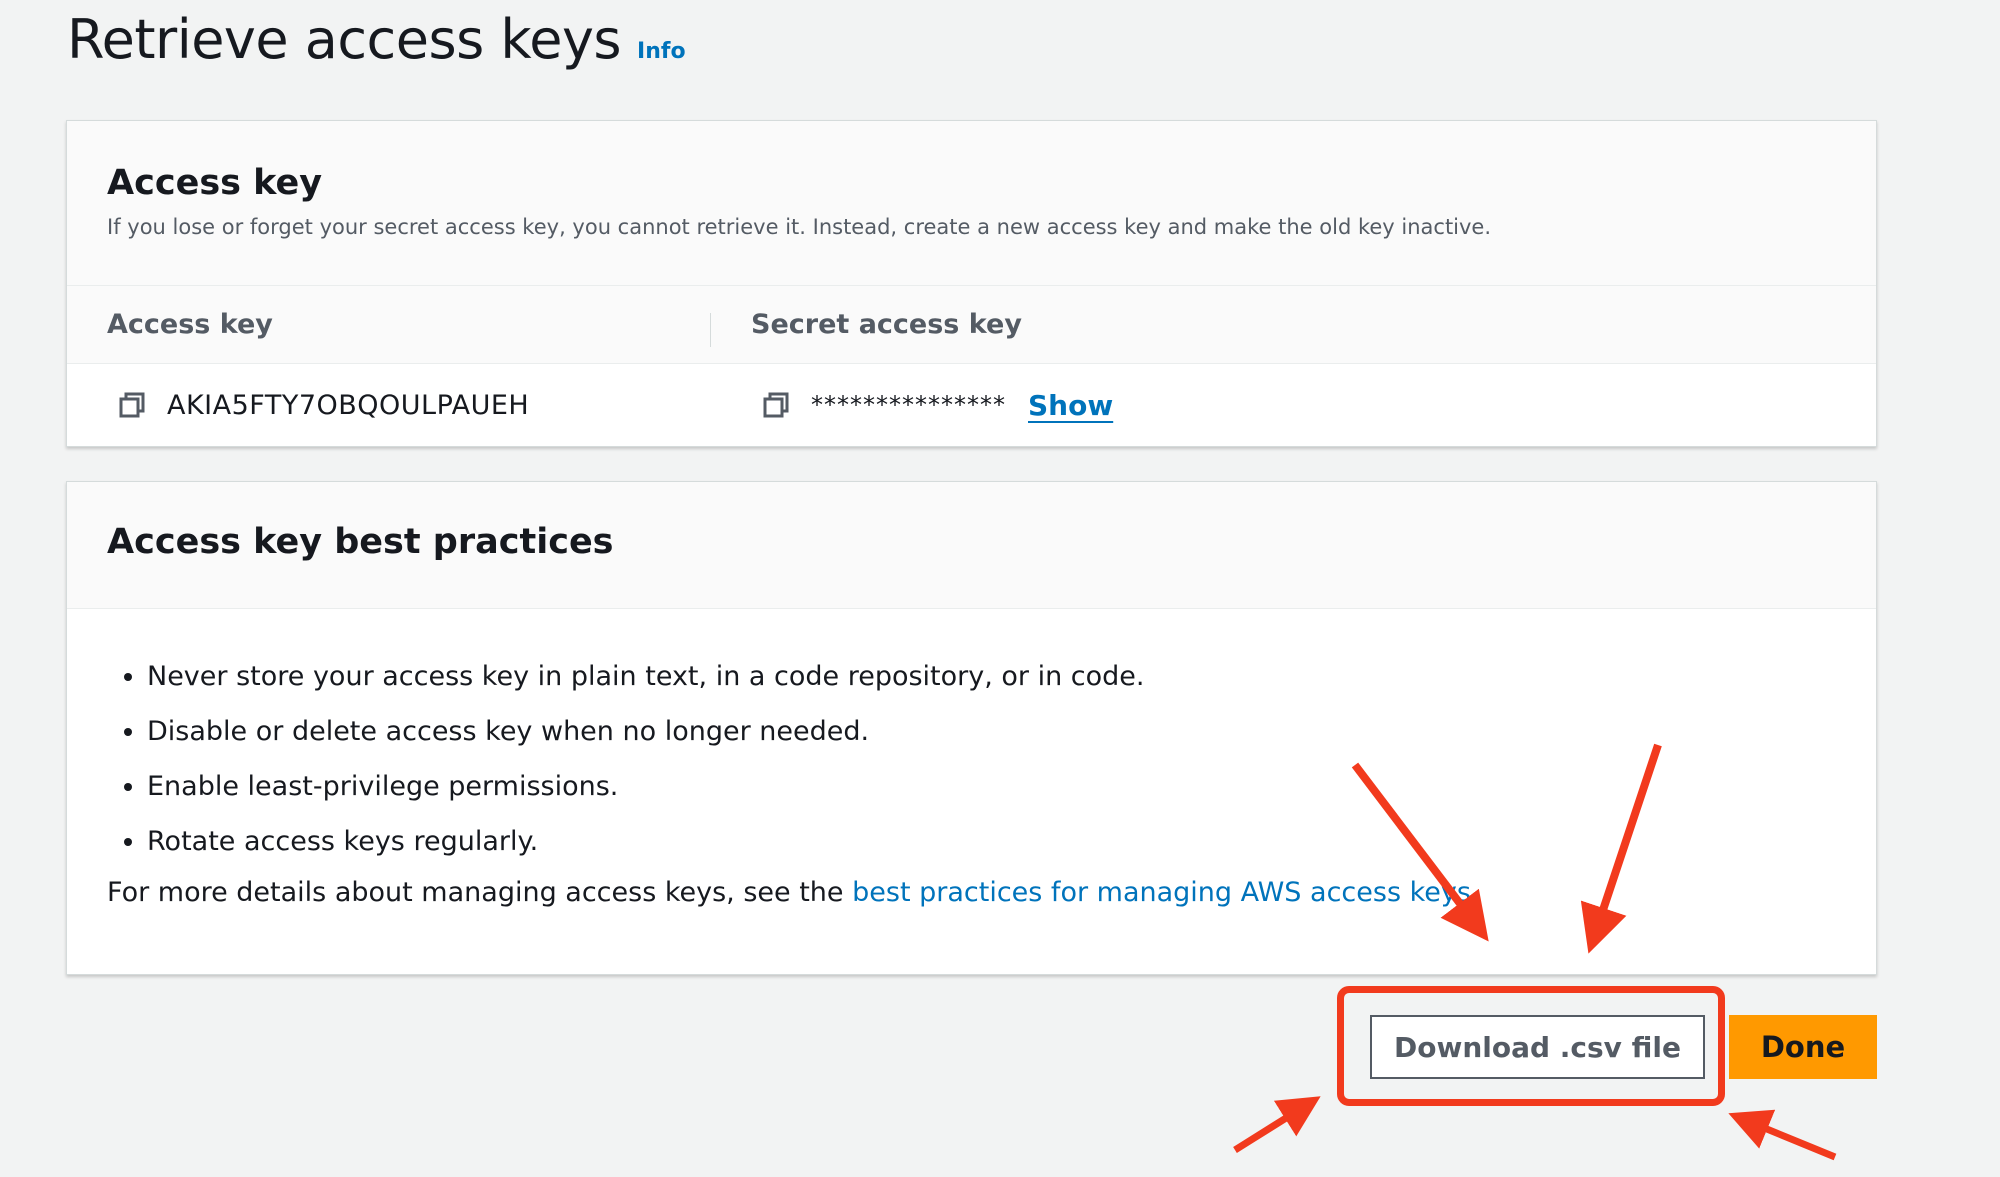  What do you see at coordinates (1782, 1135) in the screenshot?
I see `annotation-arrow-bottom-right` at bounding box center [1782, 1135].